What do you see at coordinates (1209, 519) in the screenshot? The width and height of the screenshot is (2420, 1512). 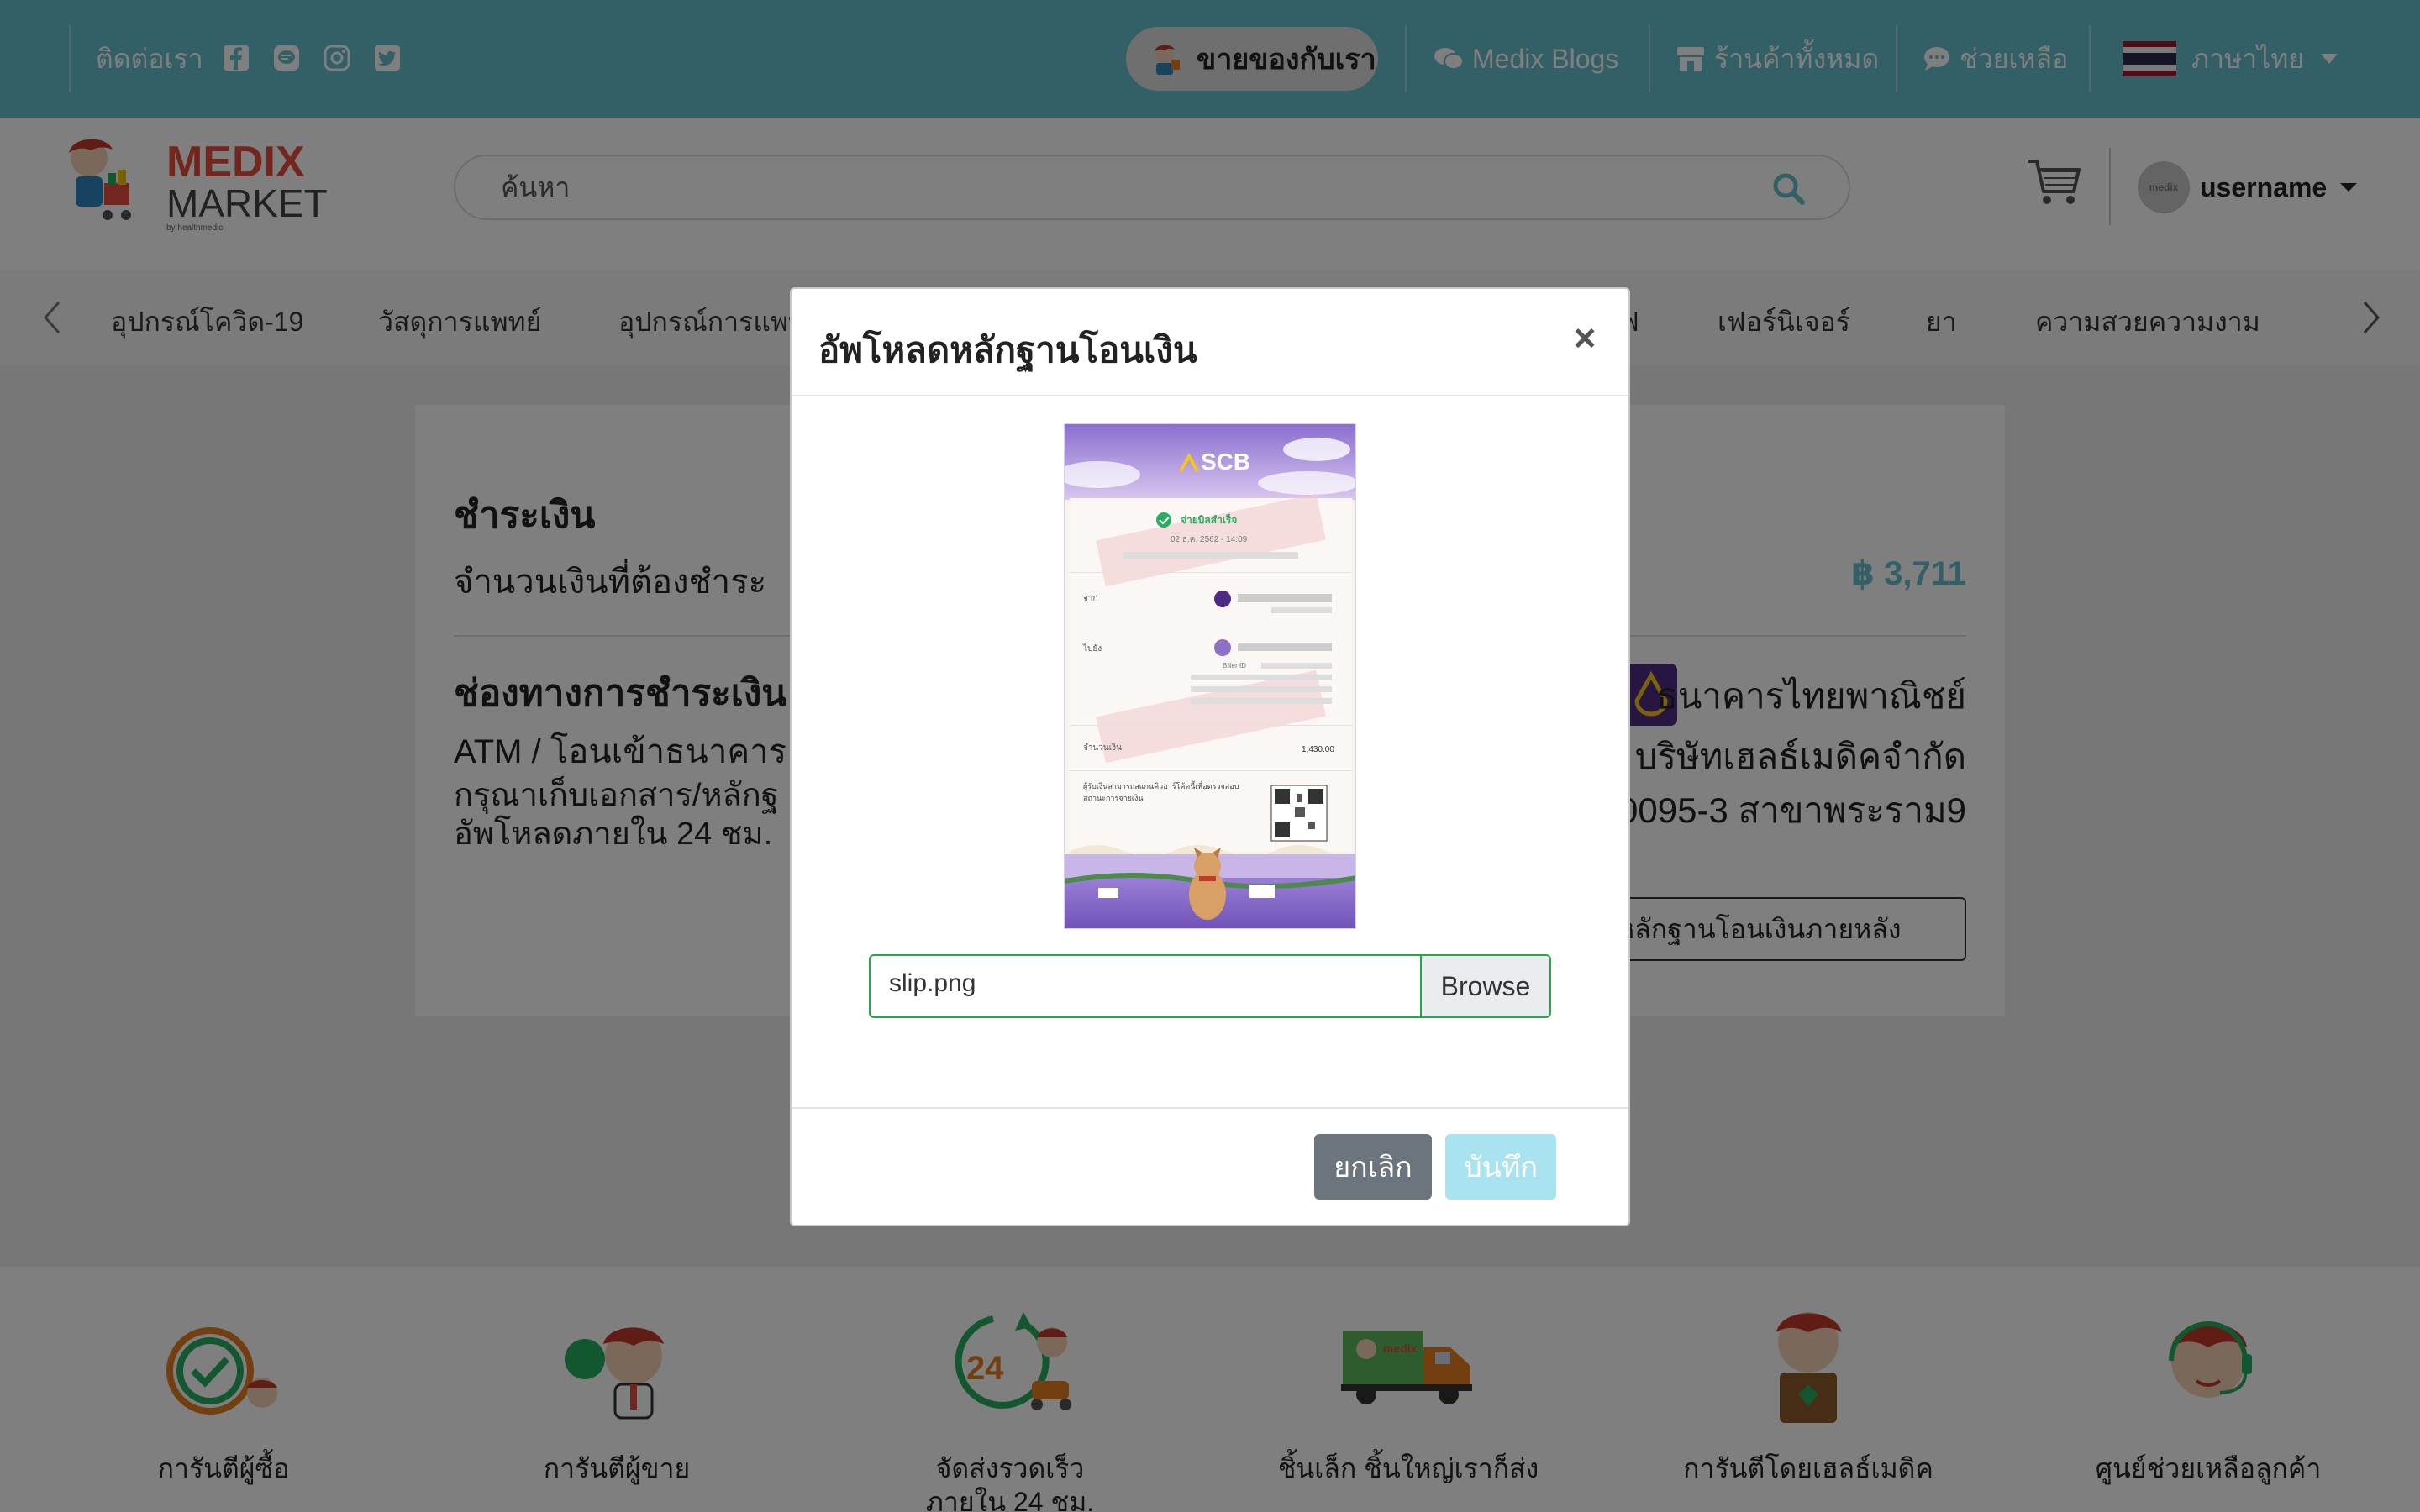 I see `slip-status: จ่ายบิลสำเร็จ` at bounding box center [1209, 519].